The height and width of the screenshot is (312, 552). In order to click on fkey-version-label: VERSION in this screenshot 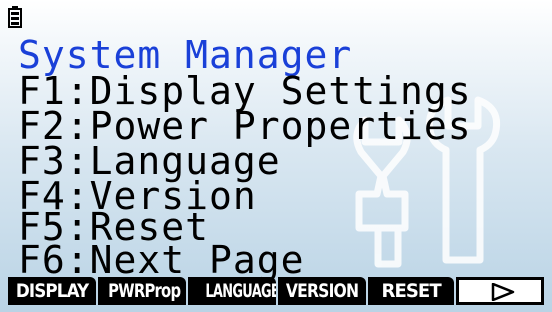, I will do `click(322, 291)`.